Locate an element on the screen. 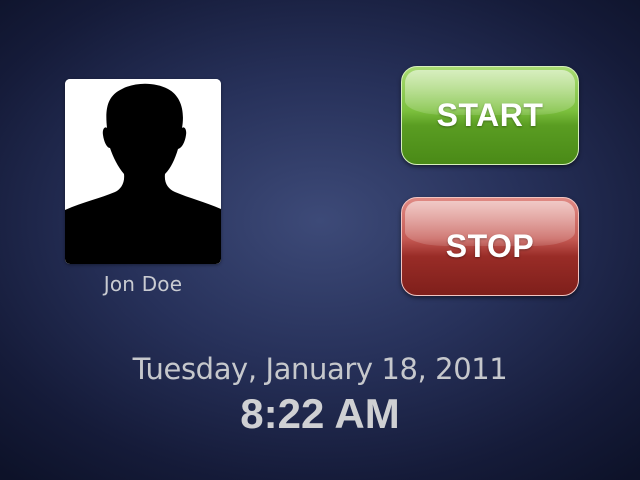  start-button-label: START is located at coordinates (490, 115).